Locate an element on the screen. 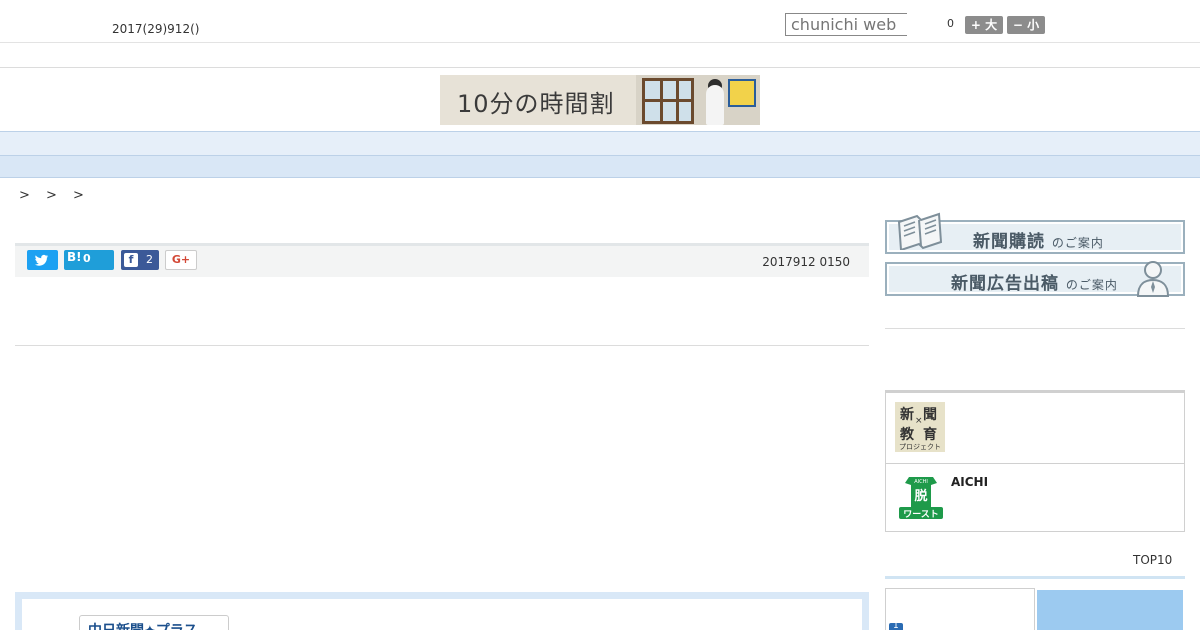  facebook-share-button: f 2 is located at coordinates (140, 260).